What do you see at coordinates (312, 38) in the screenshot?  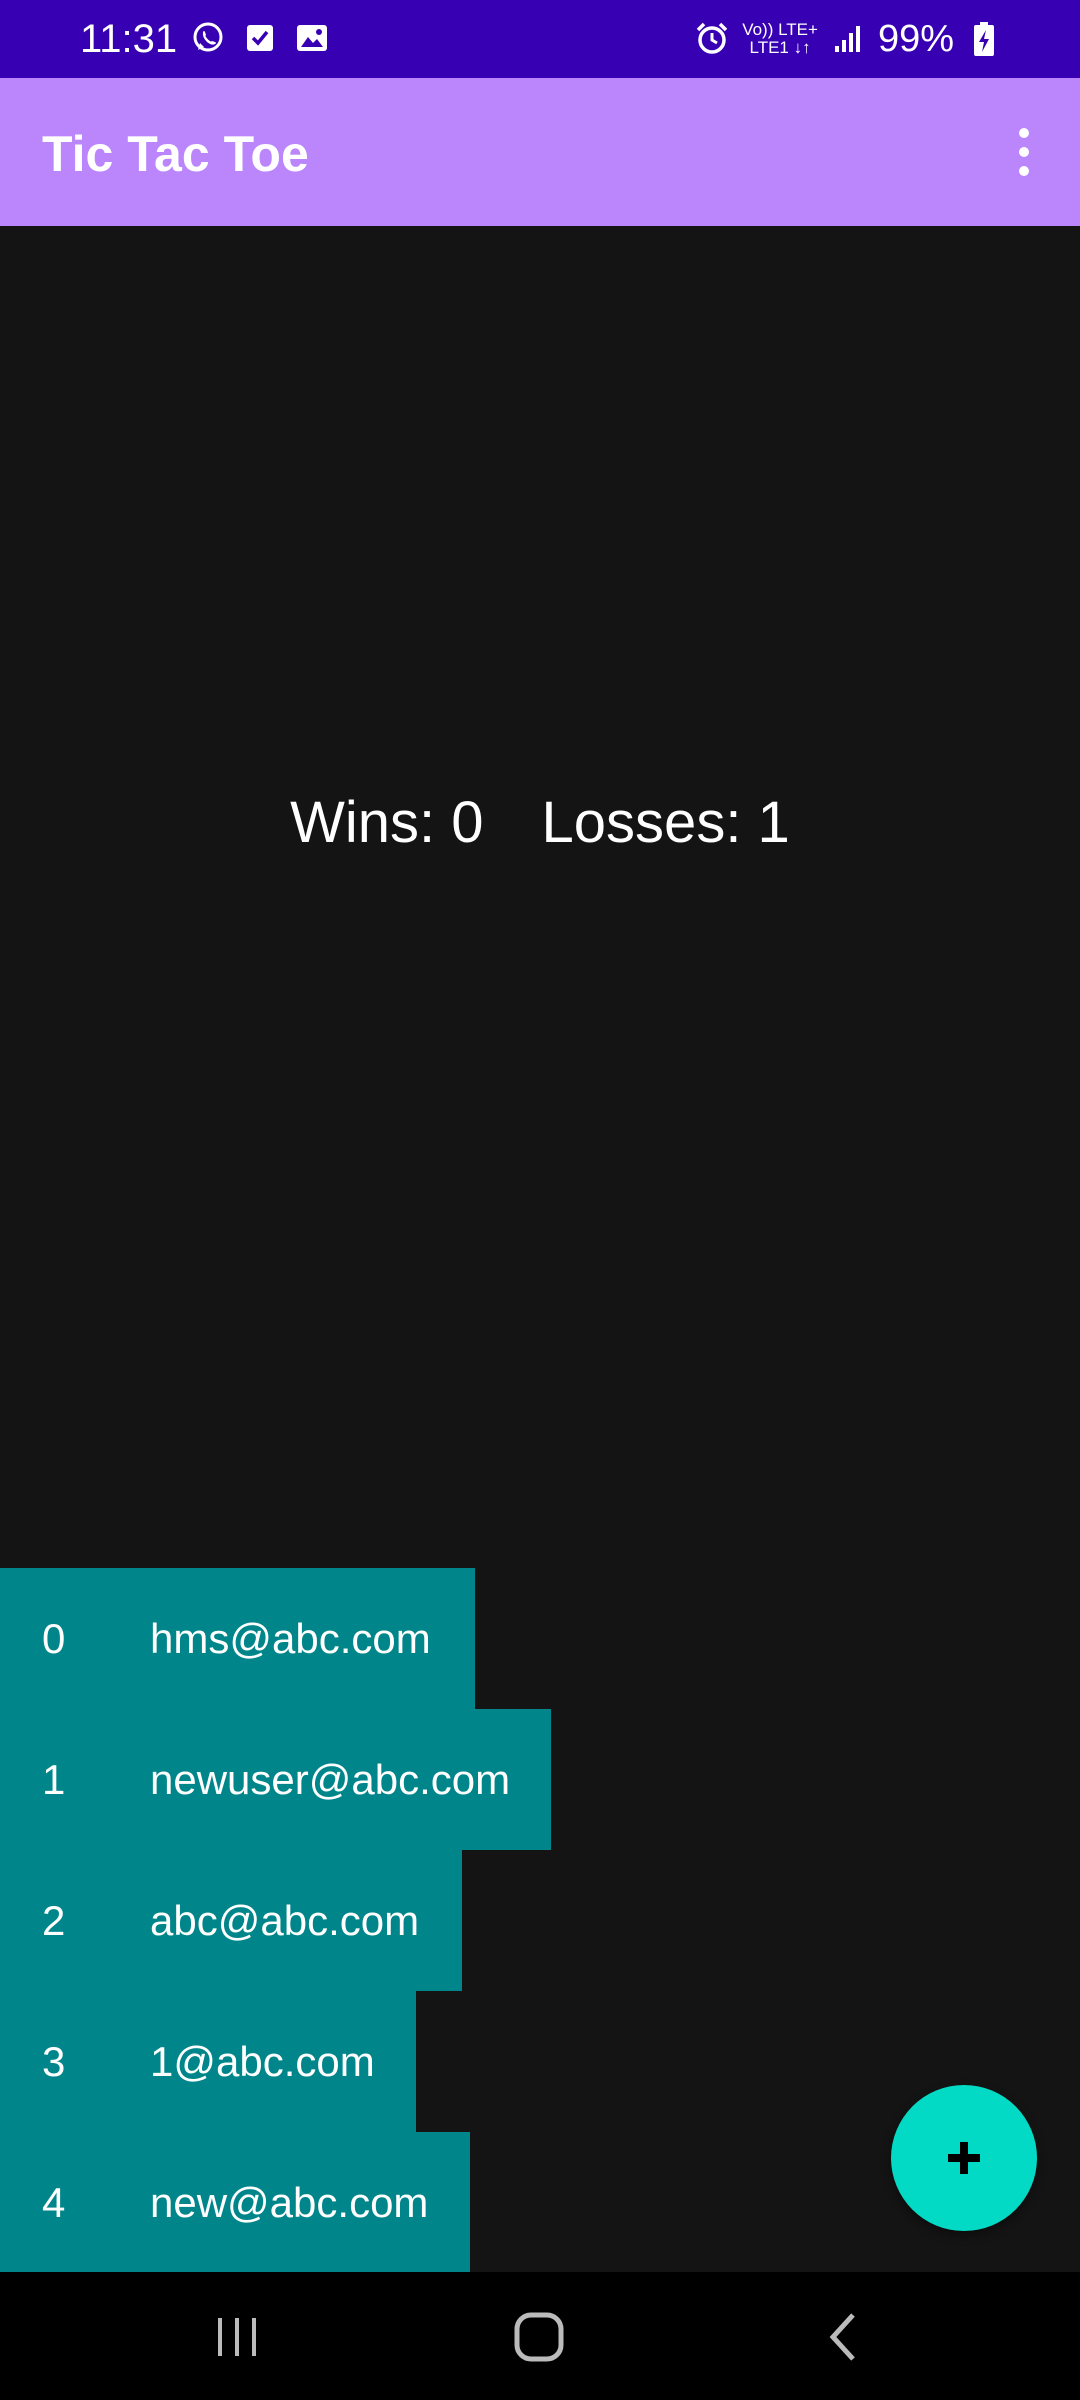 I see `gallery-icon` at bounding box center [312, 38].